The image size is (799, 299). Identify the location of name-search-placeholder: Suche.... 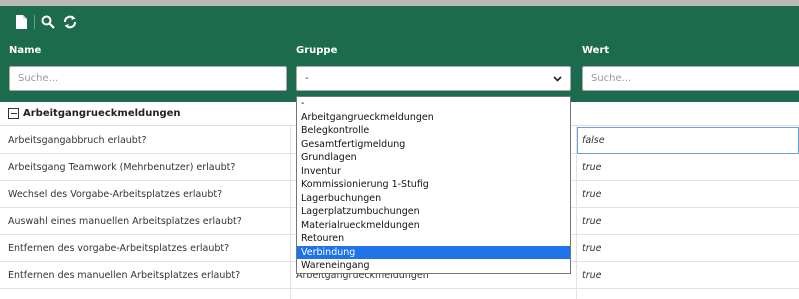
(38, 78).